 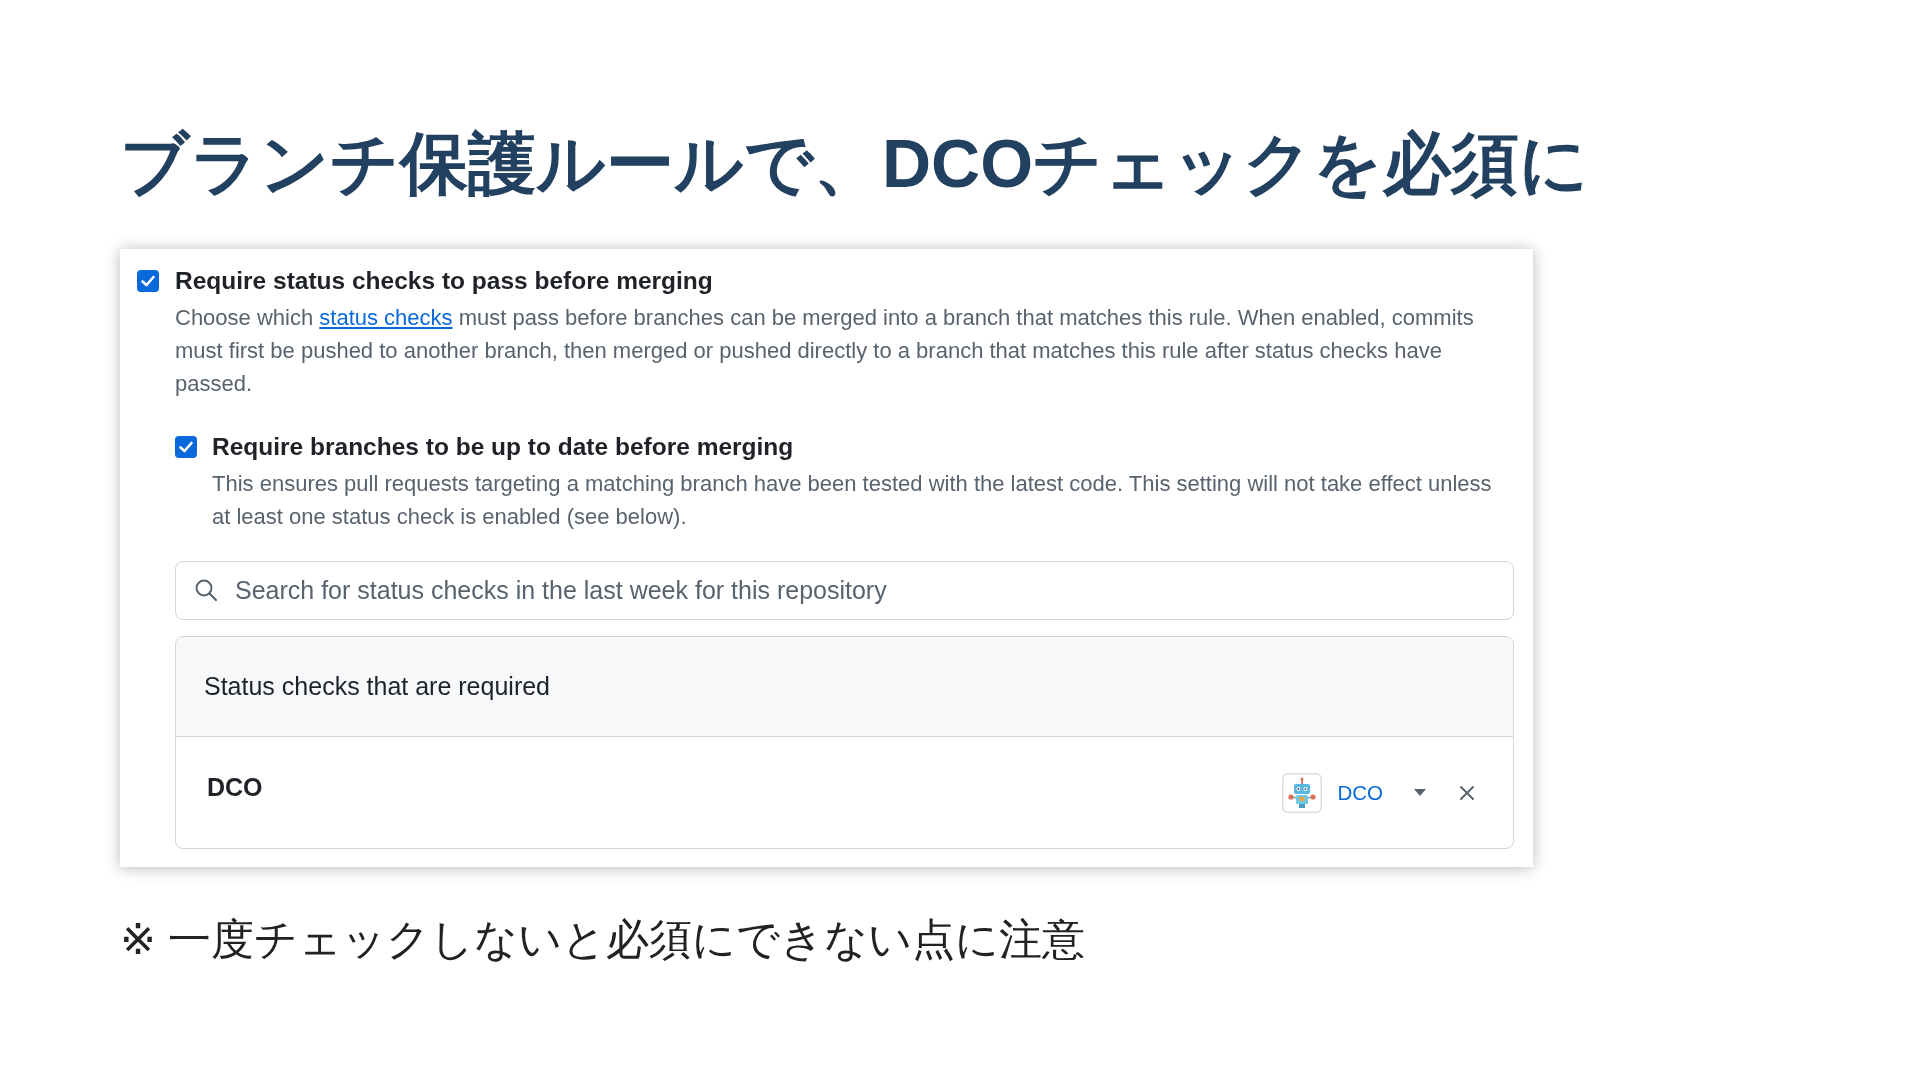 I want to click on slide-title: ブランチ保護ルールで、DCOチェックを必須に, so click(x=855, y=163).